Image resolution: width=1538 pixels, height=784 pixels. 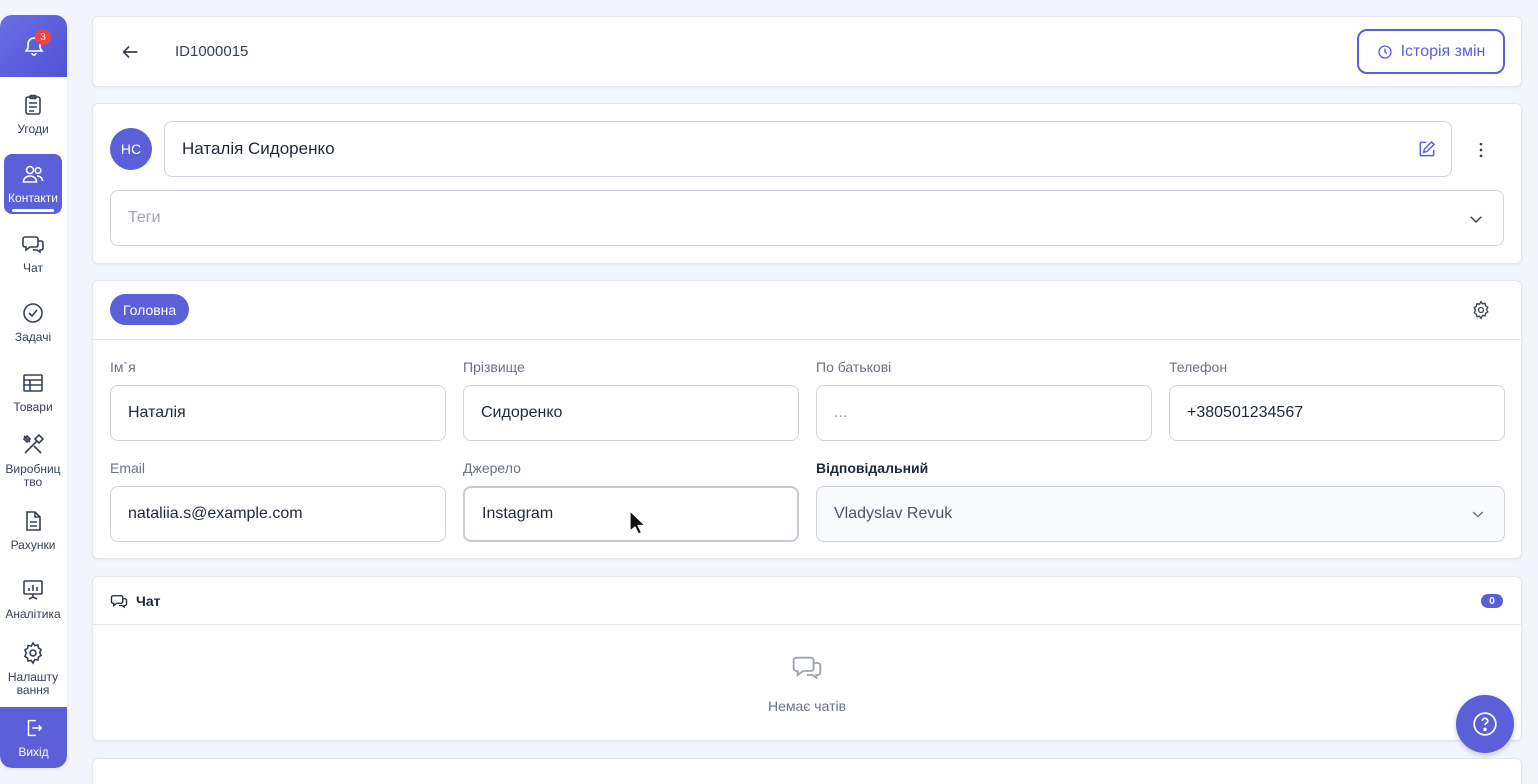 I want to click on sidebar-item-production: Виробниц тво, so click(x=33, y=461).